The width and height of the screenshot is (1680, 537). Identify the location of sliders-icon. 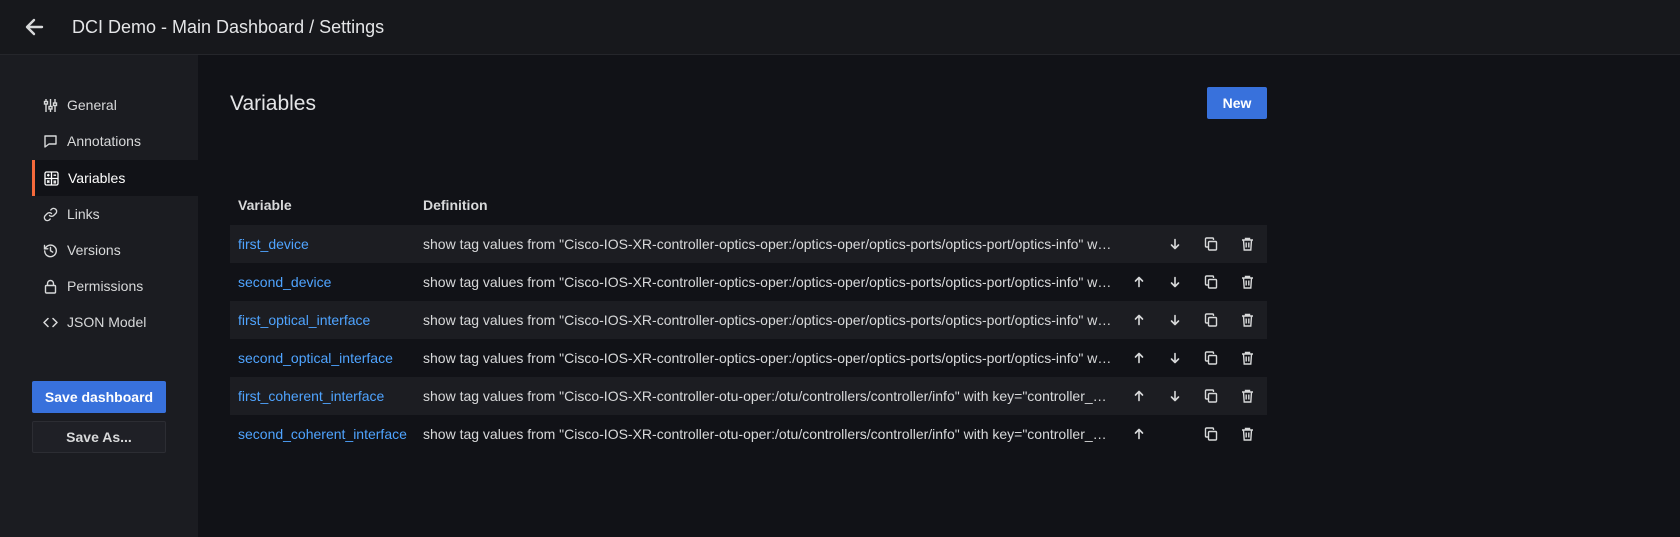
(50, 105).